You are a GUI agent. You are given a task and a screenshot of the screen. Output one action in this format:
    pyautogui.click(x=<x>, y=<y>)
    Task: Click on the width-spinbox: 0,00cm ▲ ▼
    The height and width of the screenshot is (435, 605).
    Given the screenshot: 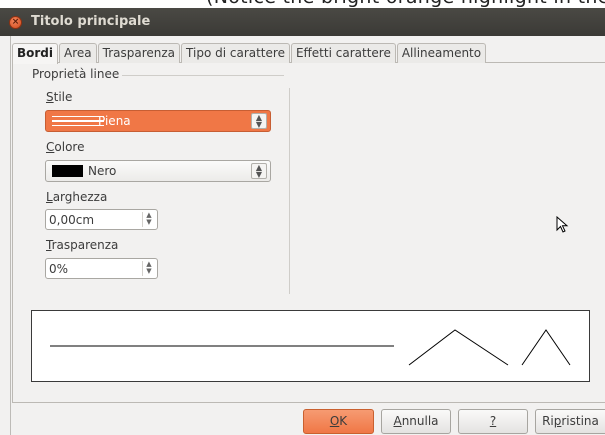 What is the action you would take?
    pyautogui.click(x=101, y=219)
    